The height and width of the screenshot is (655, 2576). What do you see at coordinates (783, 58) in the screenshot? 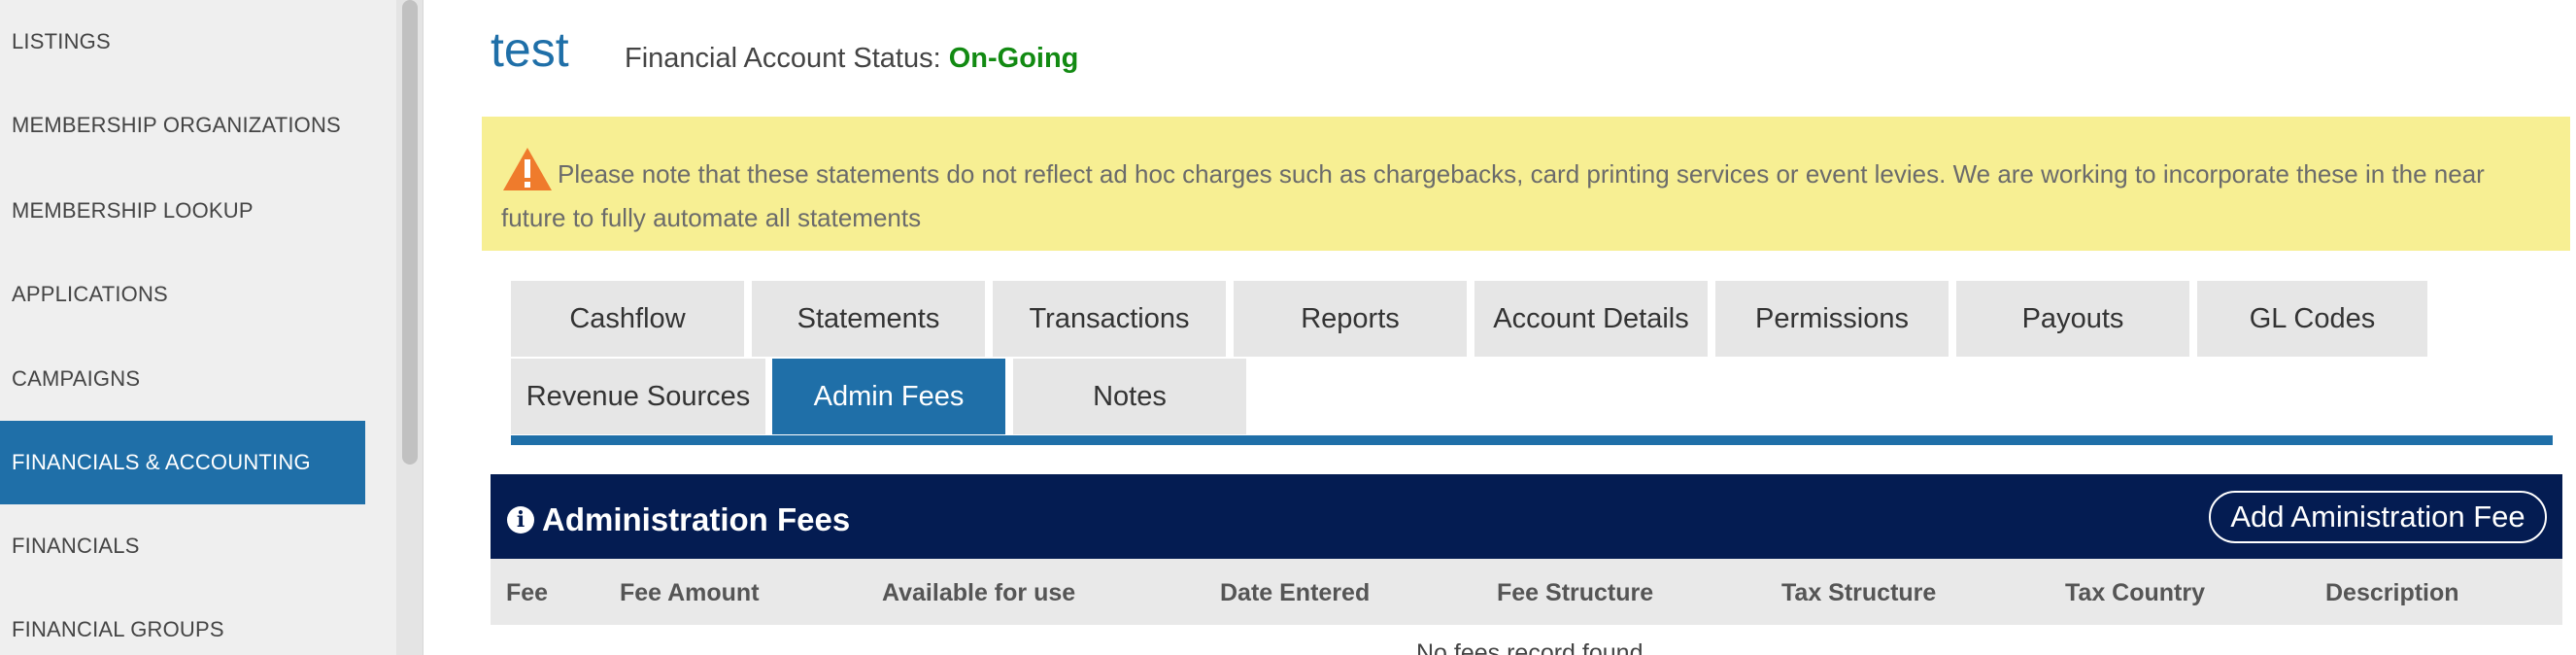
I see `account-status-label: Financial Account Status:` at bounding box center [783, 58].